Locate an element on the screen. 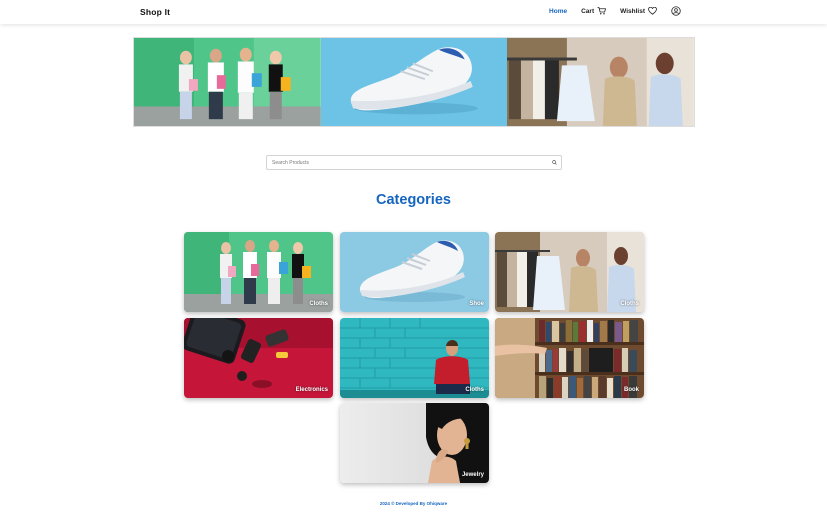  brand-logo: Shop It is located at coordinates (155, 12).